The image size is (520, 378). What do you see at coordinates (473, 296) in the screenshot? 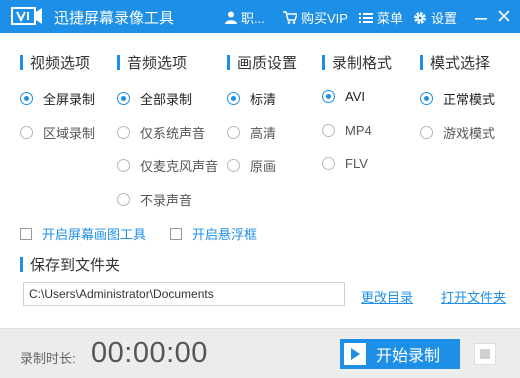
I see `open-folder-link: 打开文件夹` at bounding box center [473, 296].